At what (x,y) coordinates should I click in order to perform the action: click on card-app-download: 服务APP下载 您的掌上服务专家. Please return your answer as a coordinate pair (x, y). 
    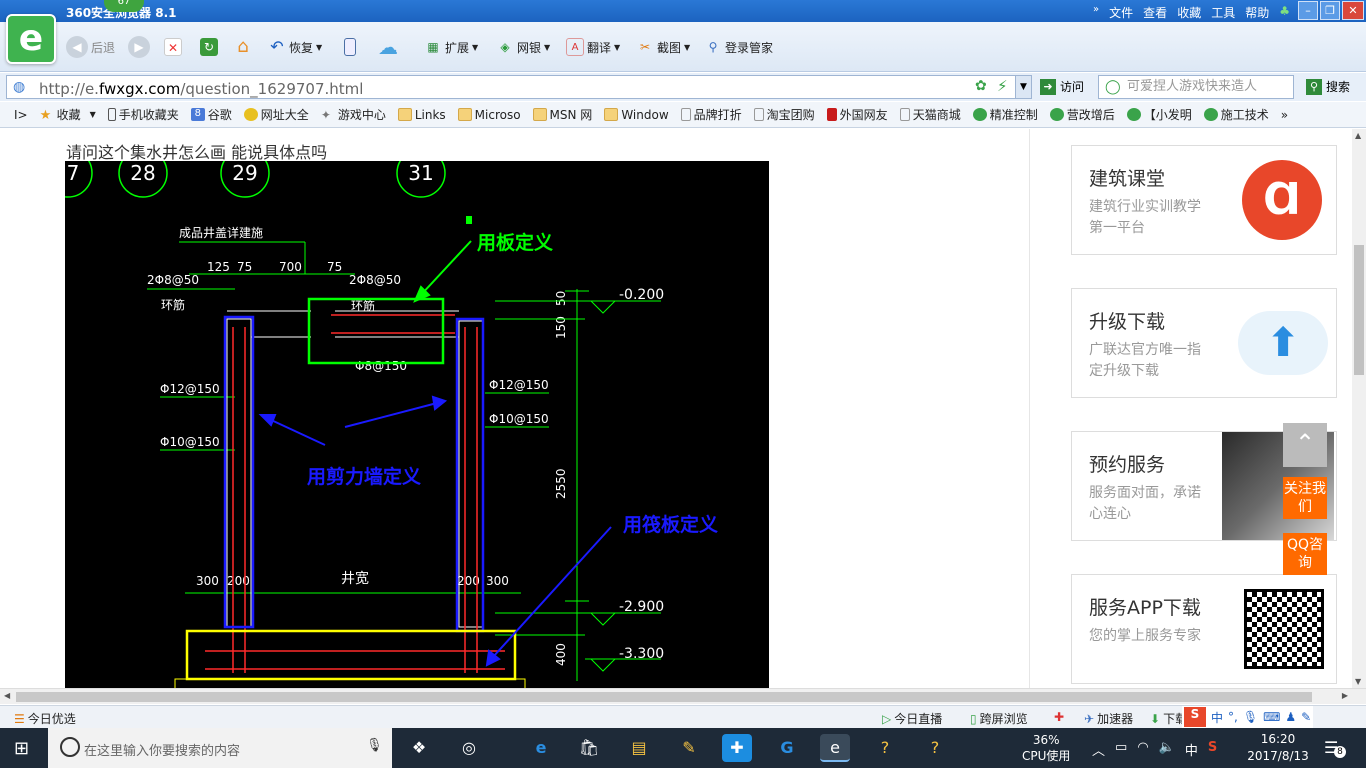
    Looking at the image, I should click on (1204, 629).